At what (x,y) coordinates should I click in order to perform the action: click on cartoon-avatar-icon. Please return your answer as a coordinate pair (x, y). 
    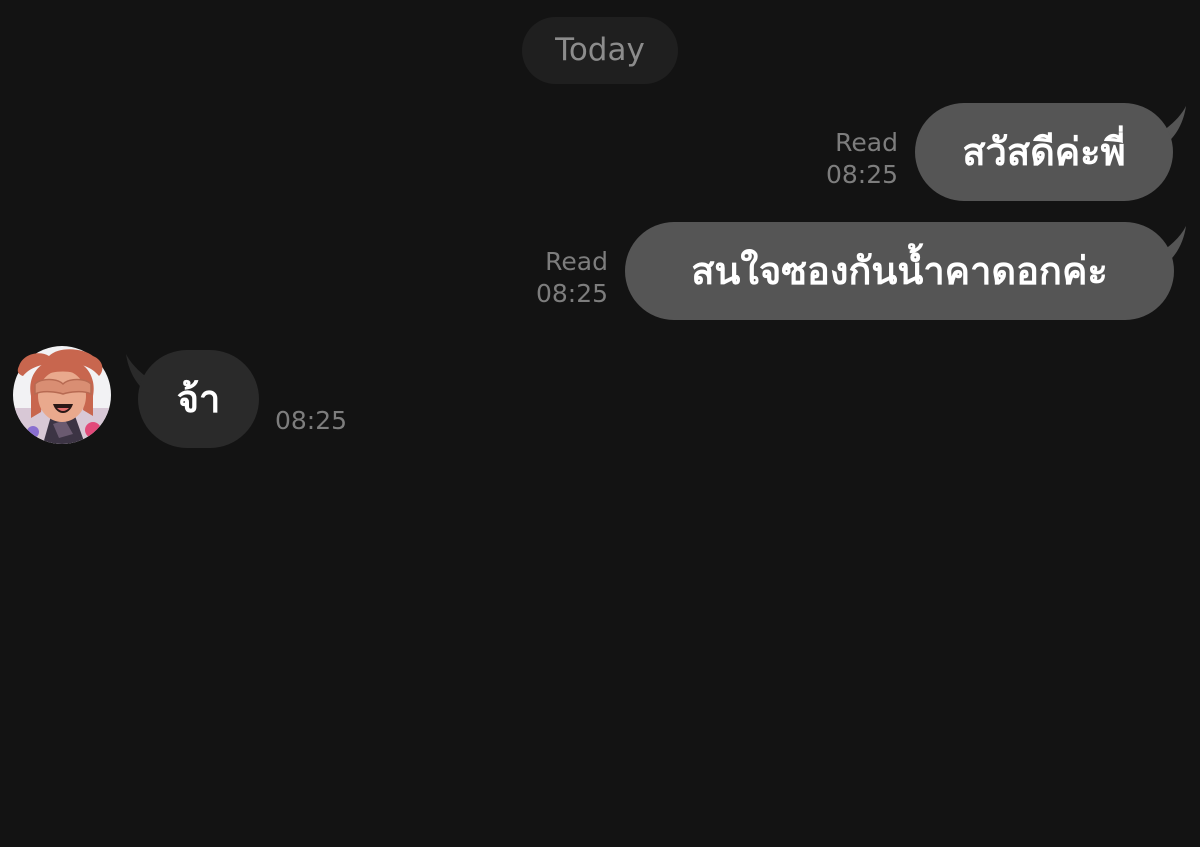
    Looking at the image, I should click on (62, 395).